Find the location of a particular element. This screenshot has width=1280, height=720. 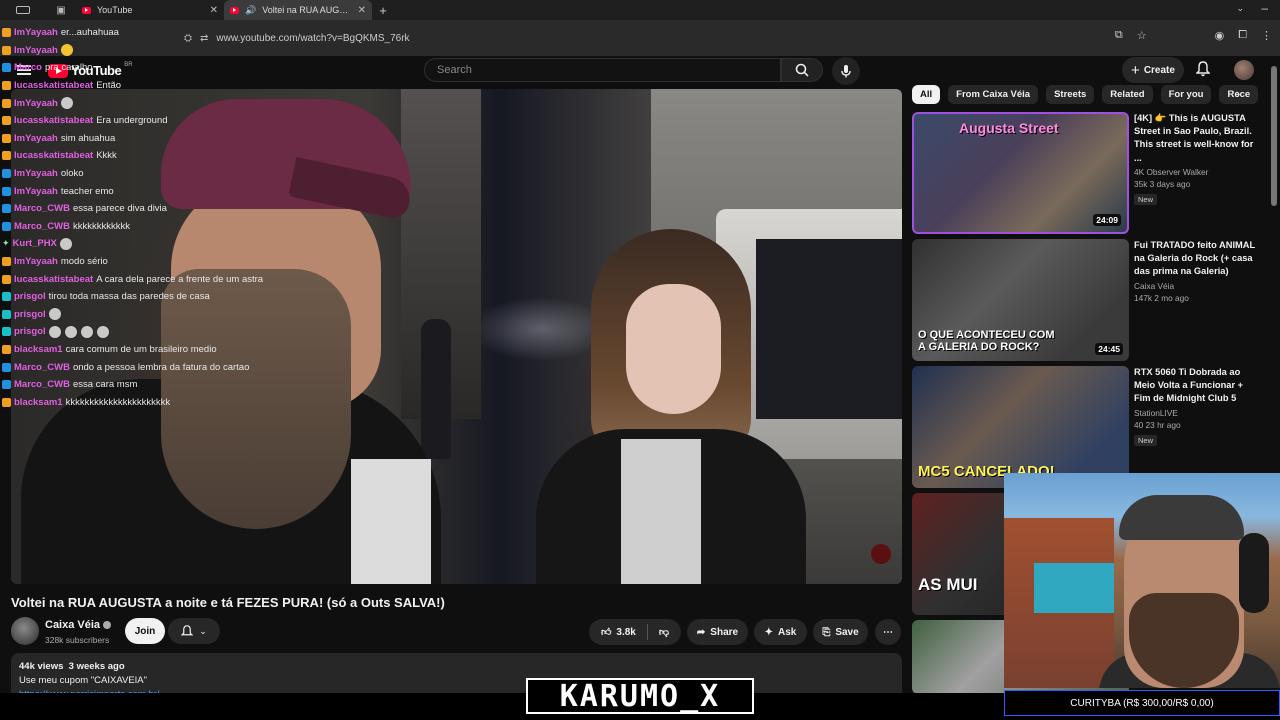

chat-message: lucasskatistabeat Então is located at coordinates (160, 86).